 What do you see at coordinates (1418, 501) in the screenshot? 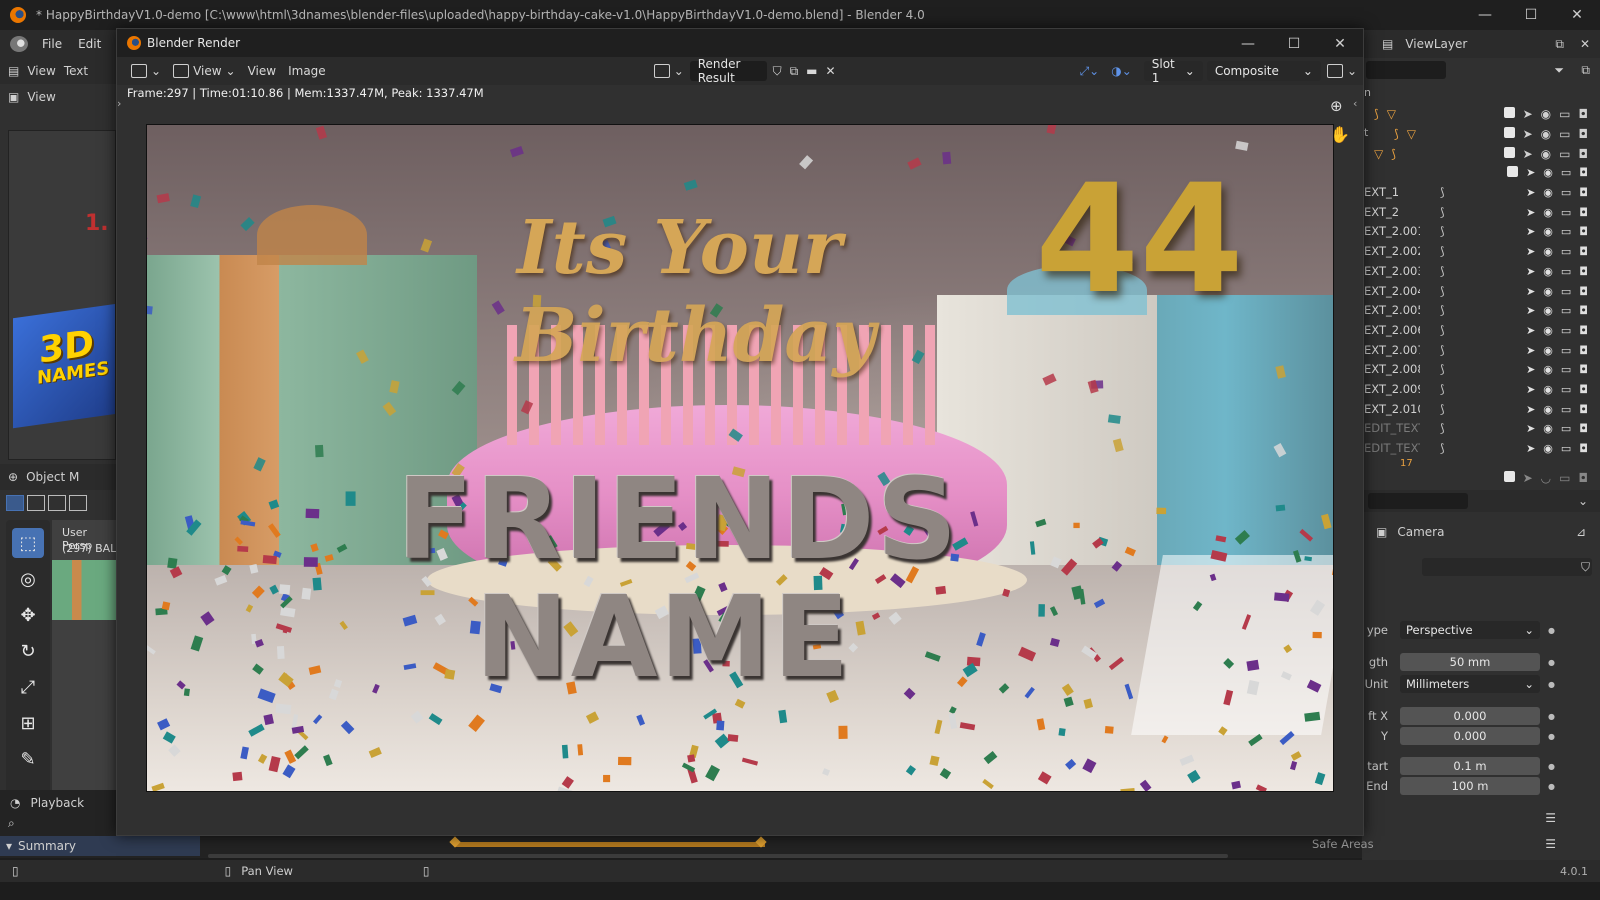
I see `properties-search-input` at bounding box center [1418, 501].